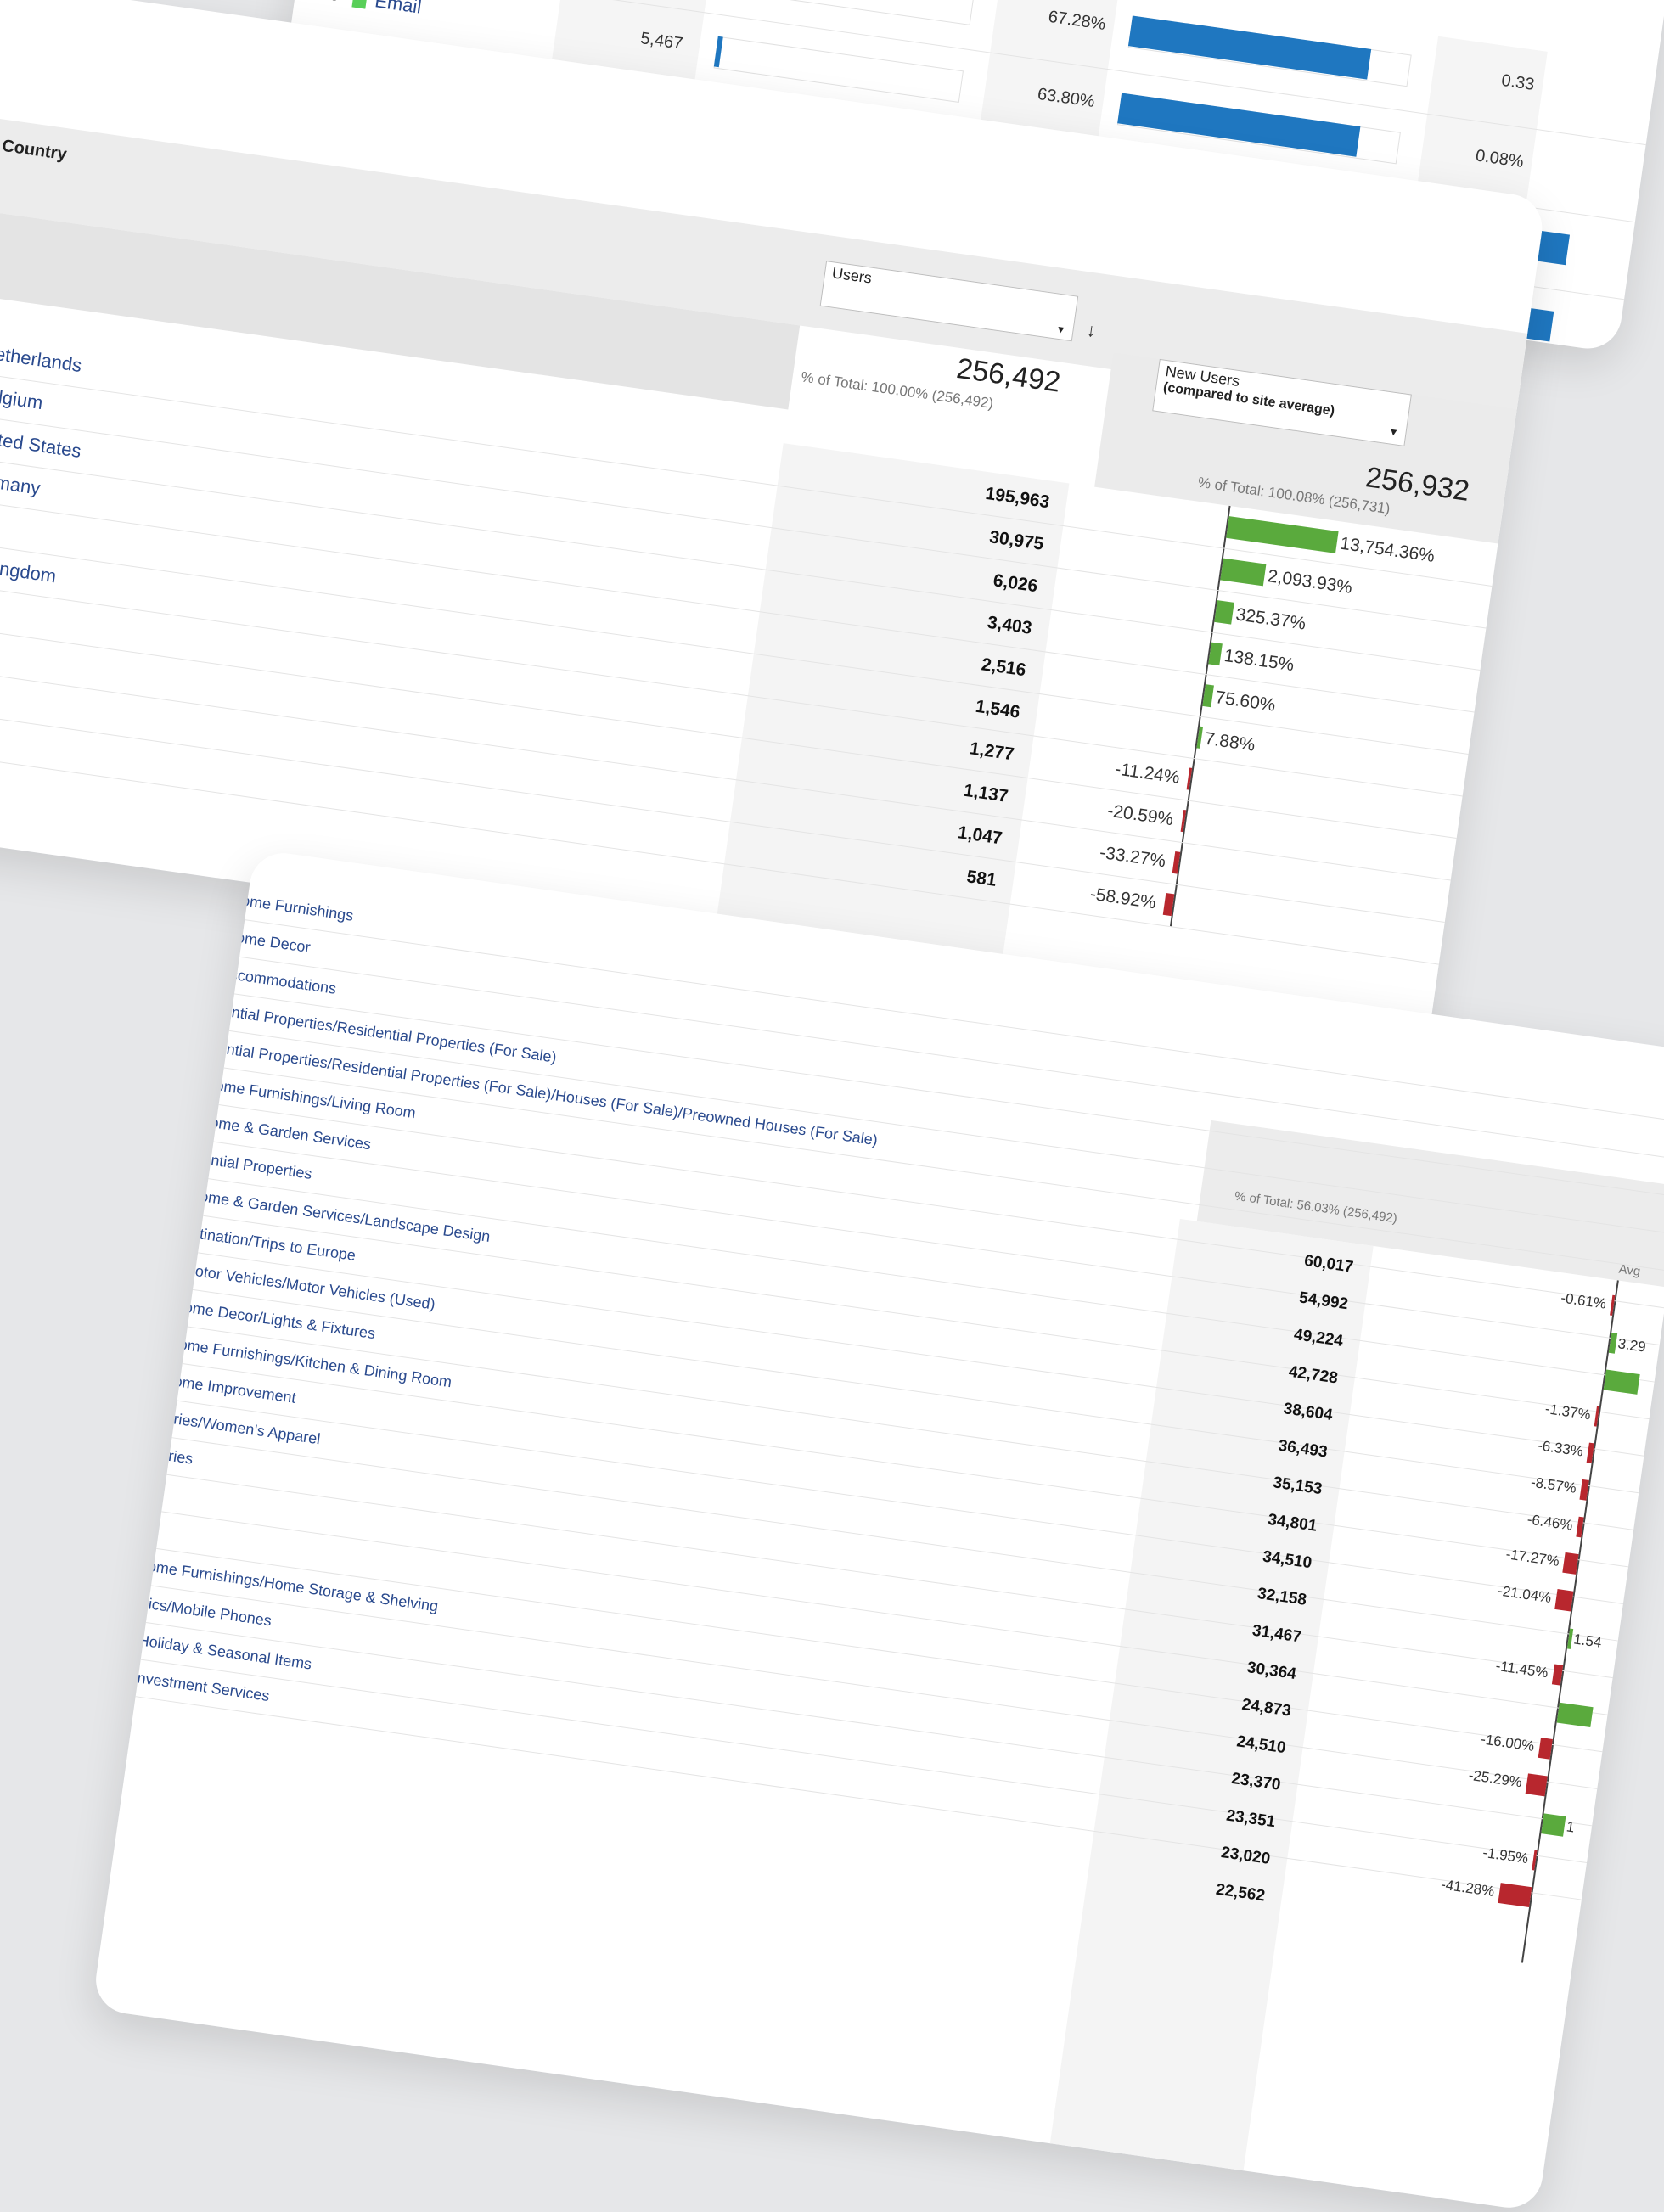  Describe the element at coordinates (852, 275) in the screenshot. I see `users-metric-label: Users` at that location.